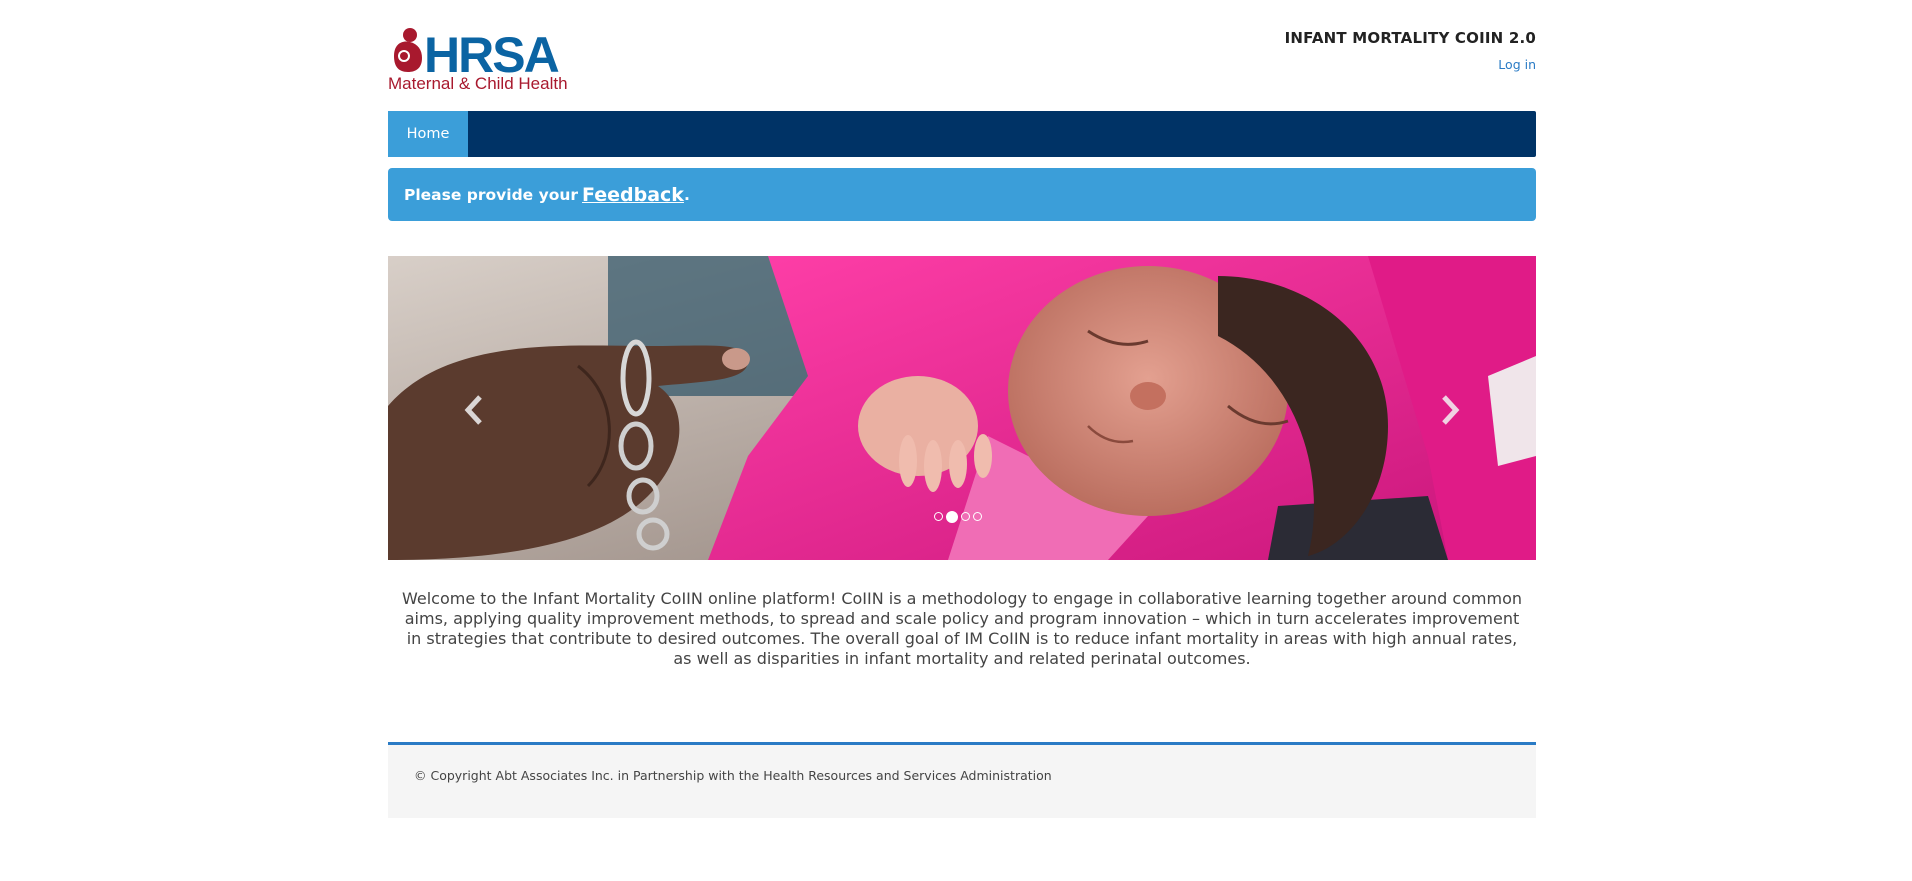 The image size is (1912, 881). What do you see at coordinates (508, 59) in the screenshot?
I see `hrsa-logo: HRSA Maternal & Child Health` at bounding box center [508, 59].